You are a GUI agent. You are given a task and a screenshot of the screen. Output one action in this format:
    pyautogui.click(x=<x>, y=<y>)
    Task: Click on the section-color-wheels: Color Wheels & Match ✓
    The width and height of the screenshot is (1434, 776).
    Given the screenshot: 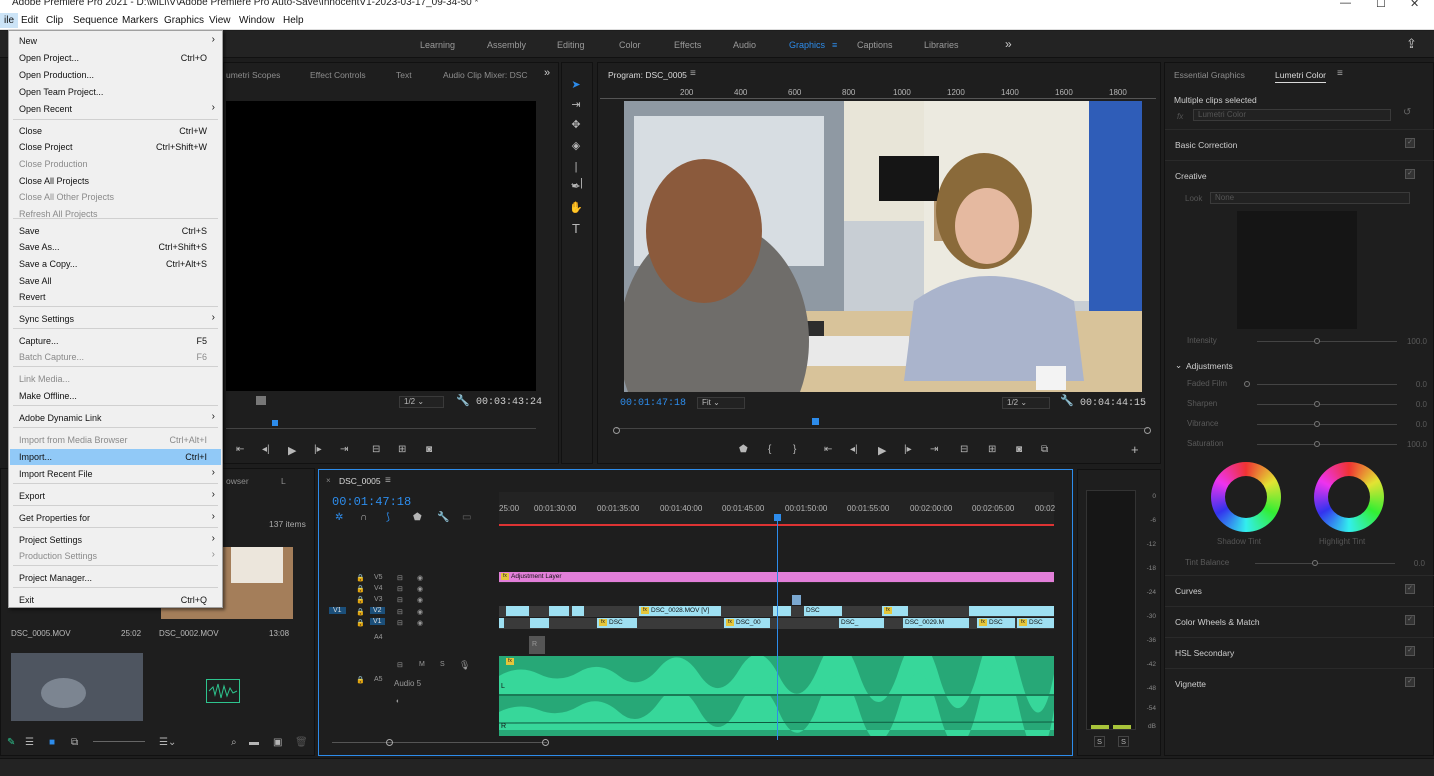 What is the action you would take?
    pyautogui.click(x=1299, y=621)
    